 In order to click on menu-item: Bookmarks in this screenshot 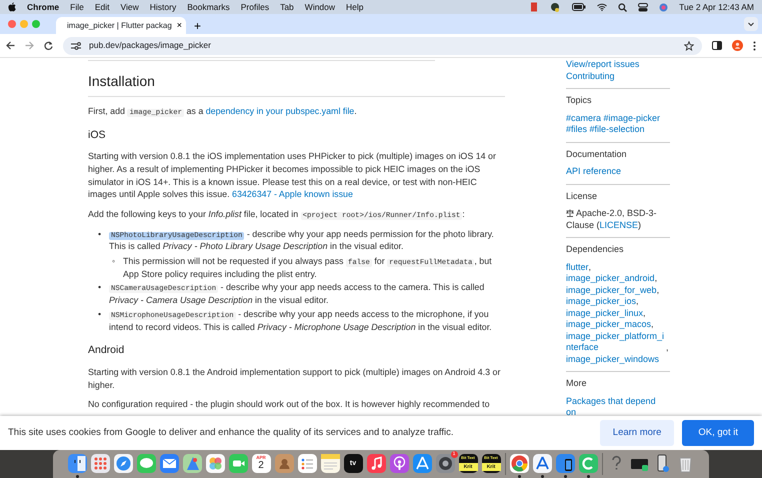, I will do `click(208, 7)`.